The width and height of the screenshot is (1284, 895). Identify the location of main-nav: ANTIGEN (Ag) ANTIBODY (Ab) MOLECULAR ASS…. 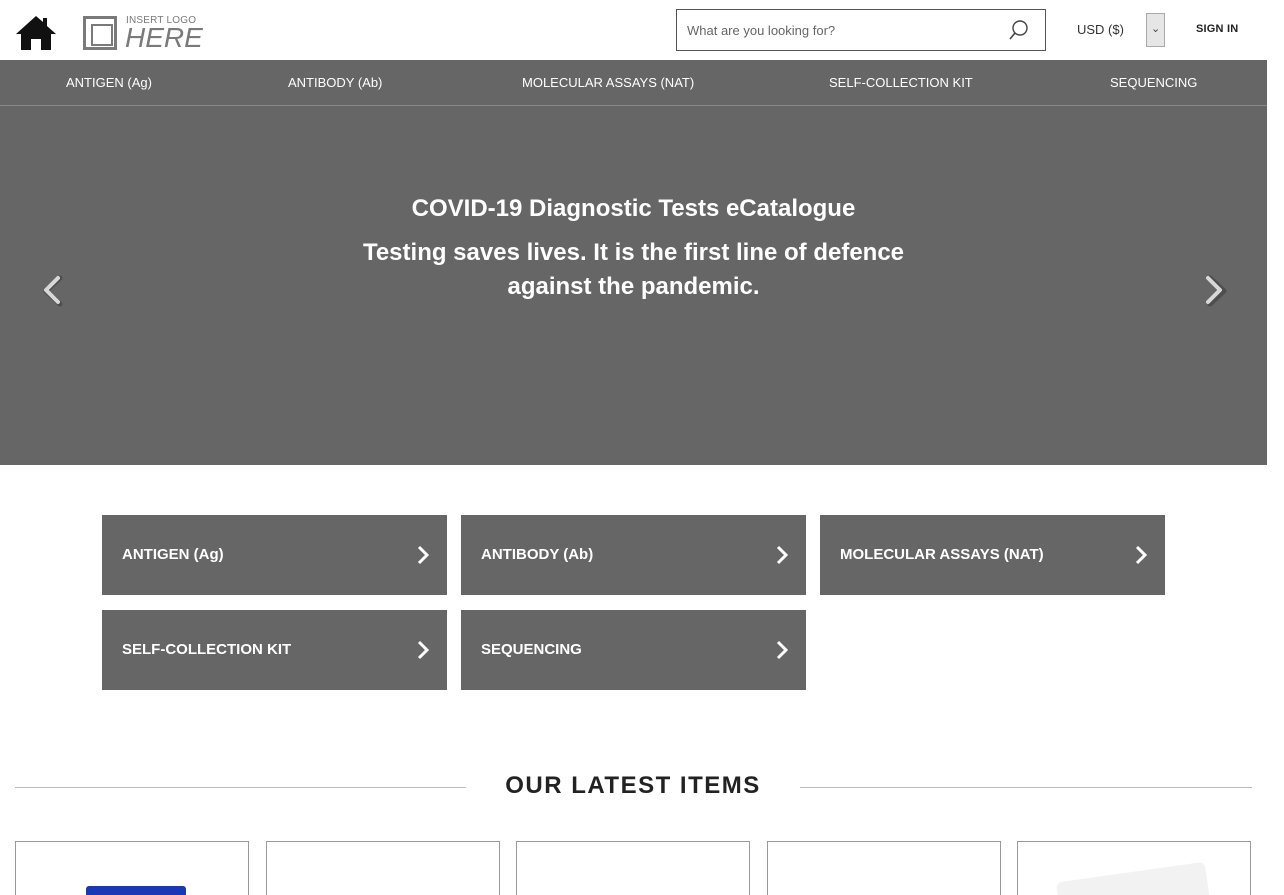
(633, 83).